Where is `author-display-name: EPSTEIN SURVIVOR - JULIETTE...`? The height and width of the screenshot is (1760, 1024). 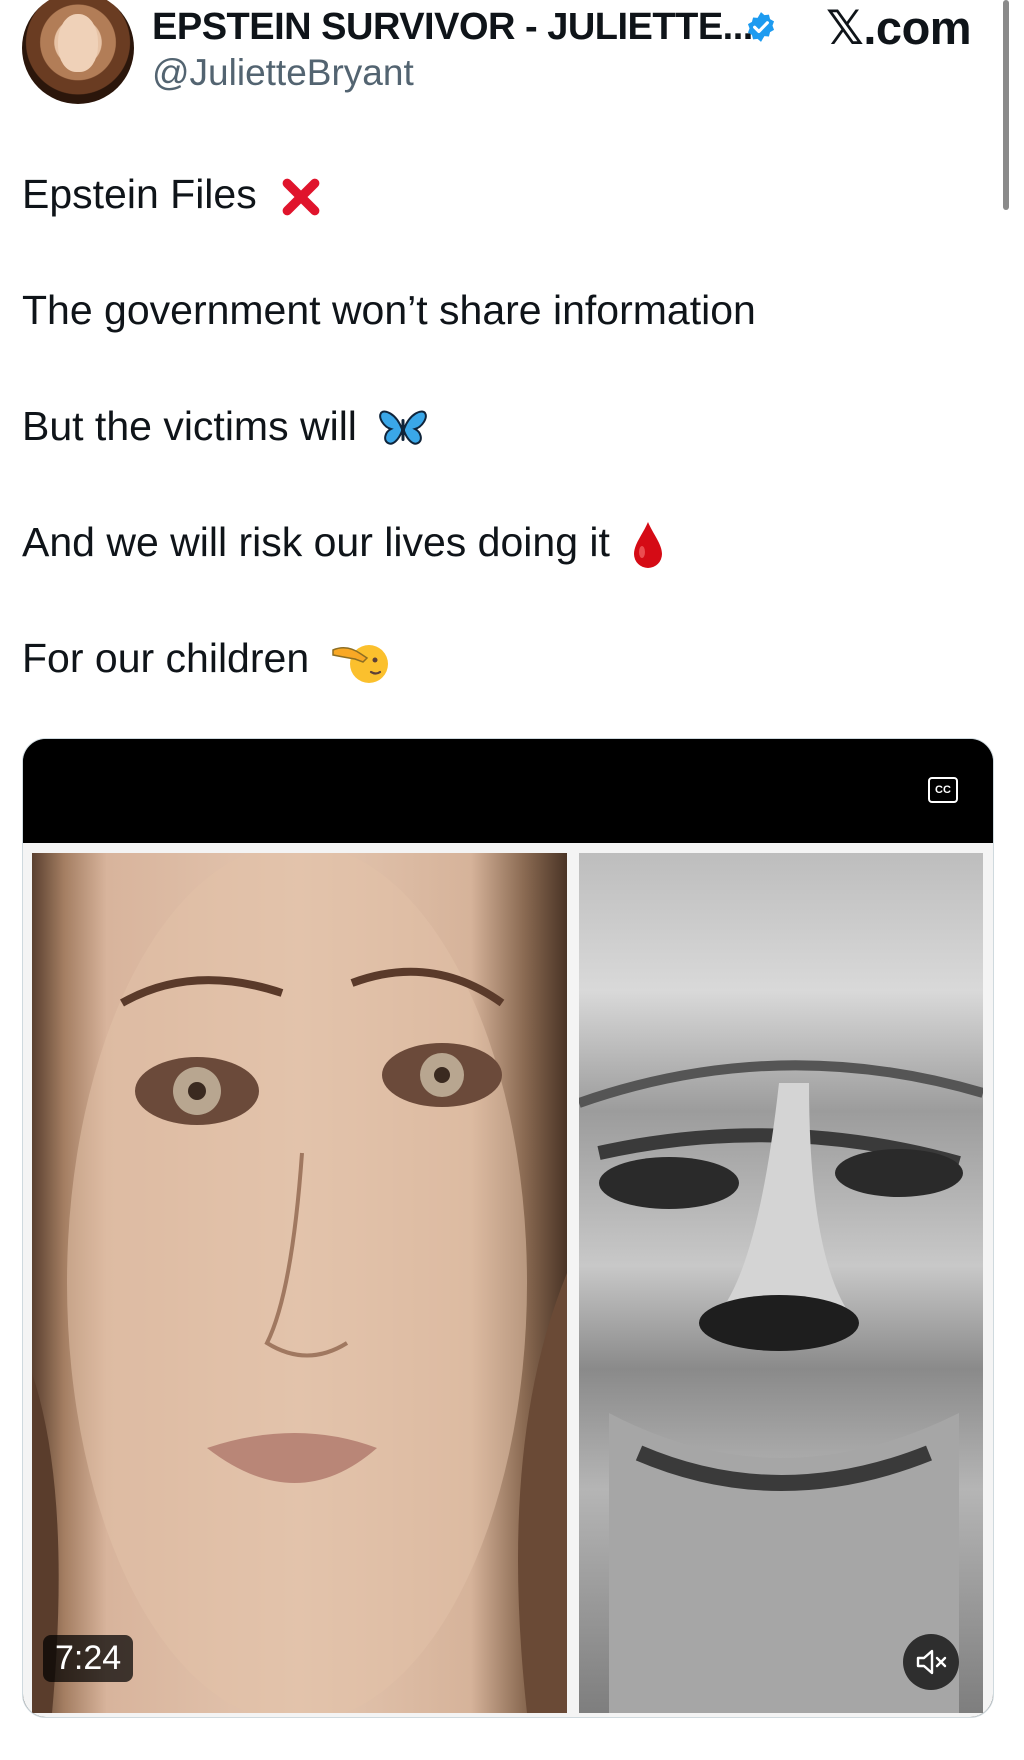
author-display-name: EPSTEIN SURVIVOR - JULIETTE... is located at coordinates (452, 27).